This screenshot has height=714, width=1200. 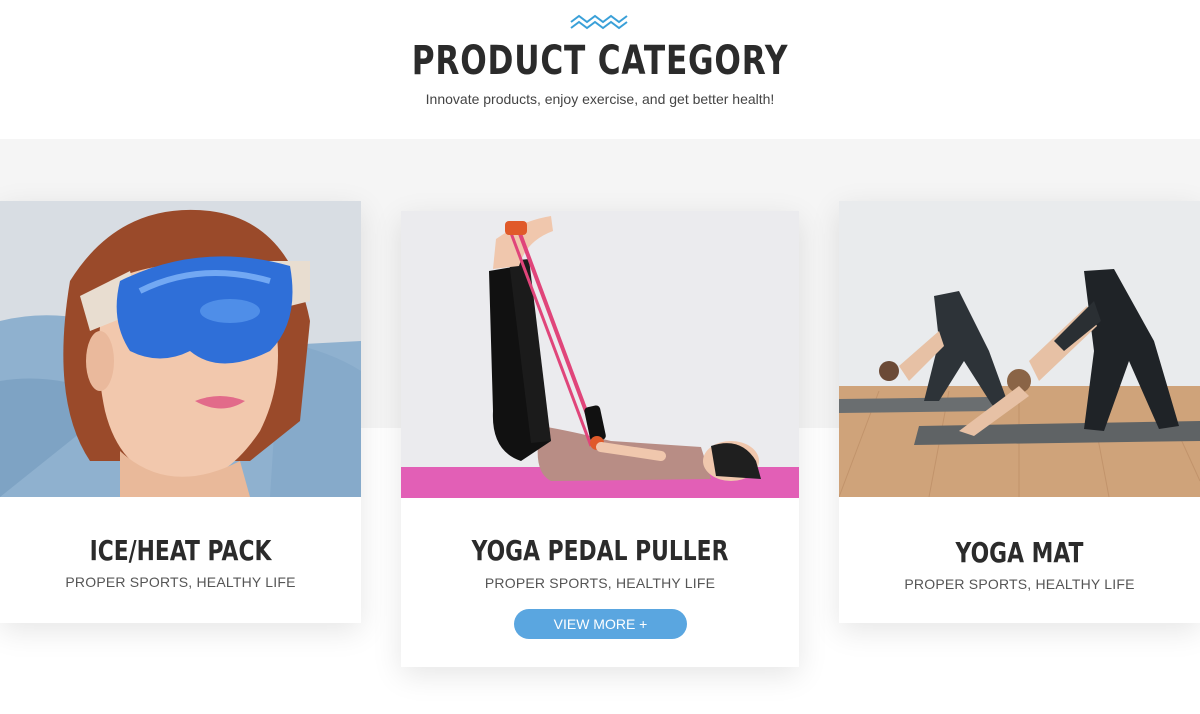 I want to click on card-title: YOGA PEDAL PULLER, so click(x=600, y=550).